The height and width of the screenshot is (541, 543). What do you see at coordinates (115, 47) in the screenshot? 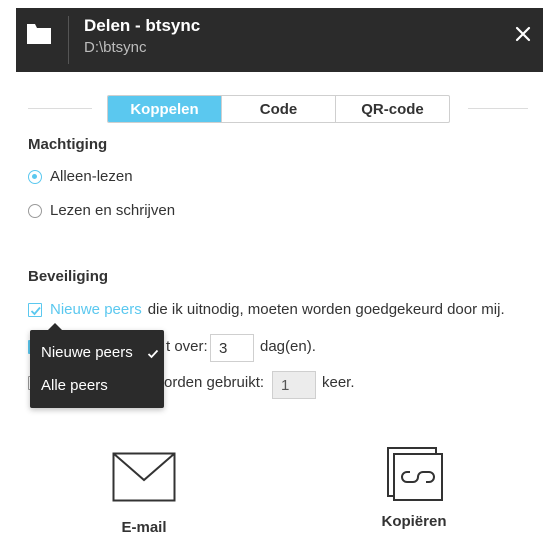
I see `folder-path: D:\btsync` at bounding box center [115, 47].